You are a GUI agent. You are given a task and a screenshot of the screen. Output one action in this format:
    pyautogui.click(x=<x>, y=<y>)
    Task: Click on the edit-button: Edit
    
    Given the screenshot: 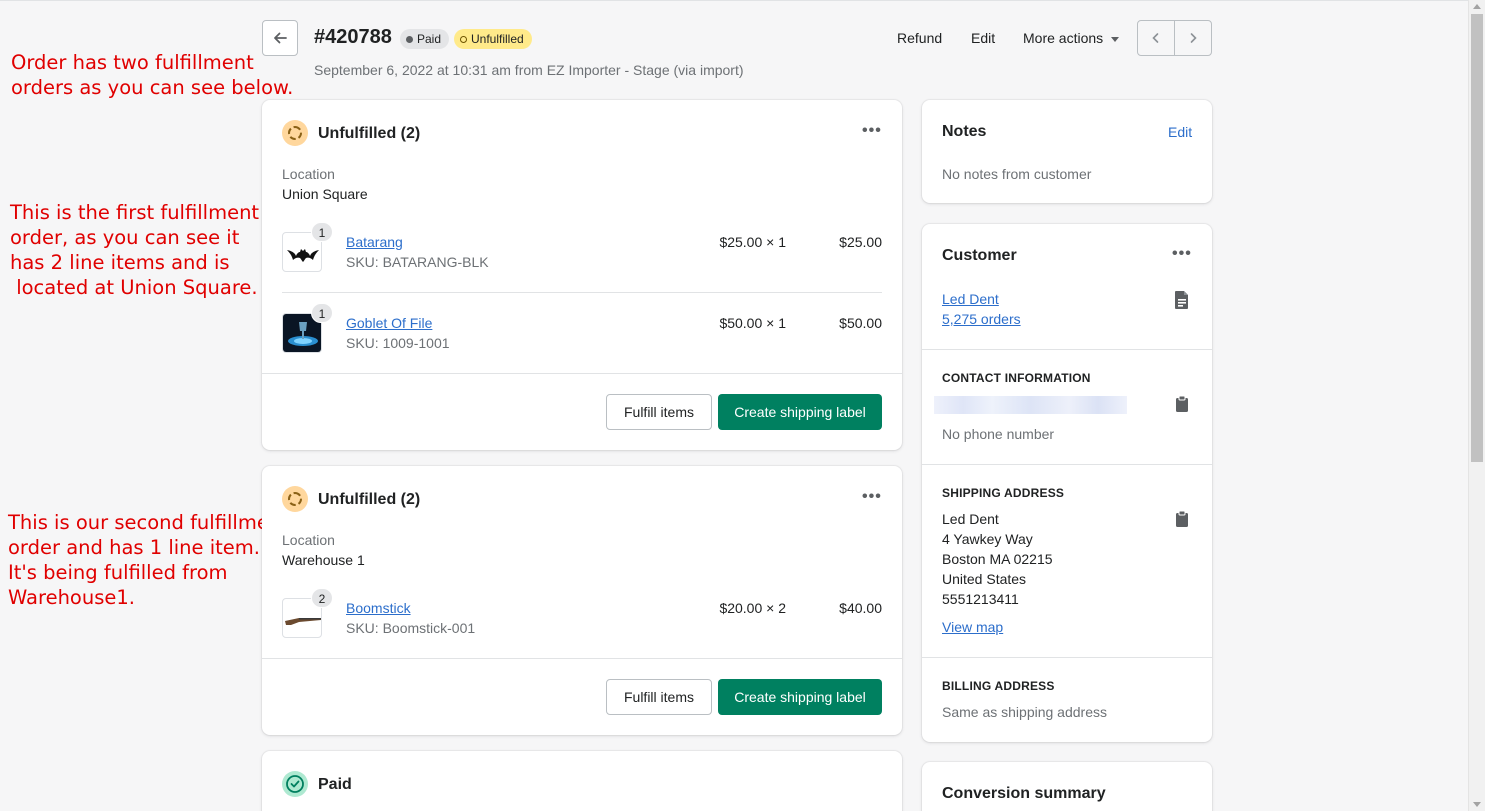 What is the action you would take?
    pyautogui.click(x=983, y=38)
    